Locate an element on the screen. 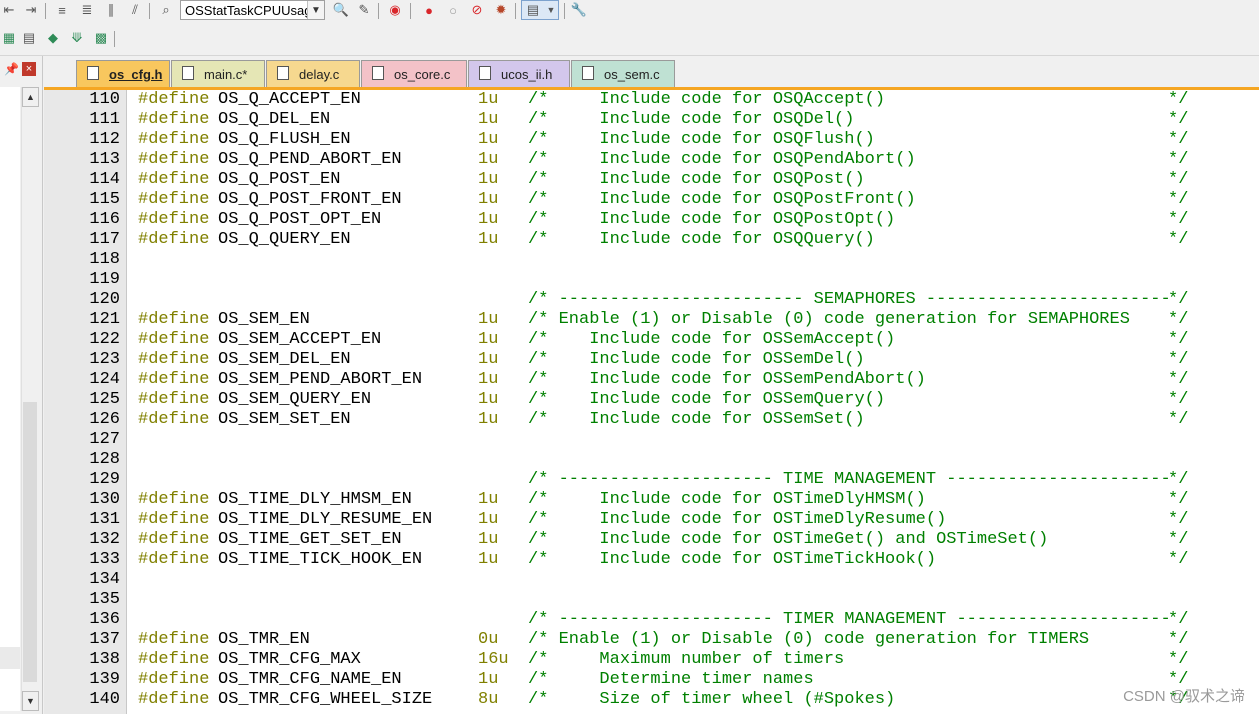 The image size is (1259, 714). scroll-thumb is located at coordinates (30, 542).